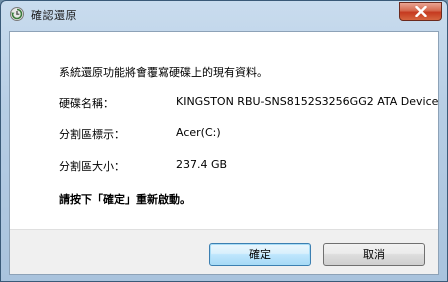 The height and width of the screenshot is (282, 448). Describe the element at coordinates (54, 15) in the screenshot. I see `window-title: 確認還原` at that location.